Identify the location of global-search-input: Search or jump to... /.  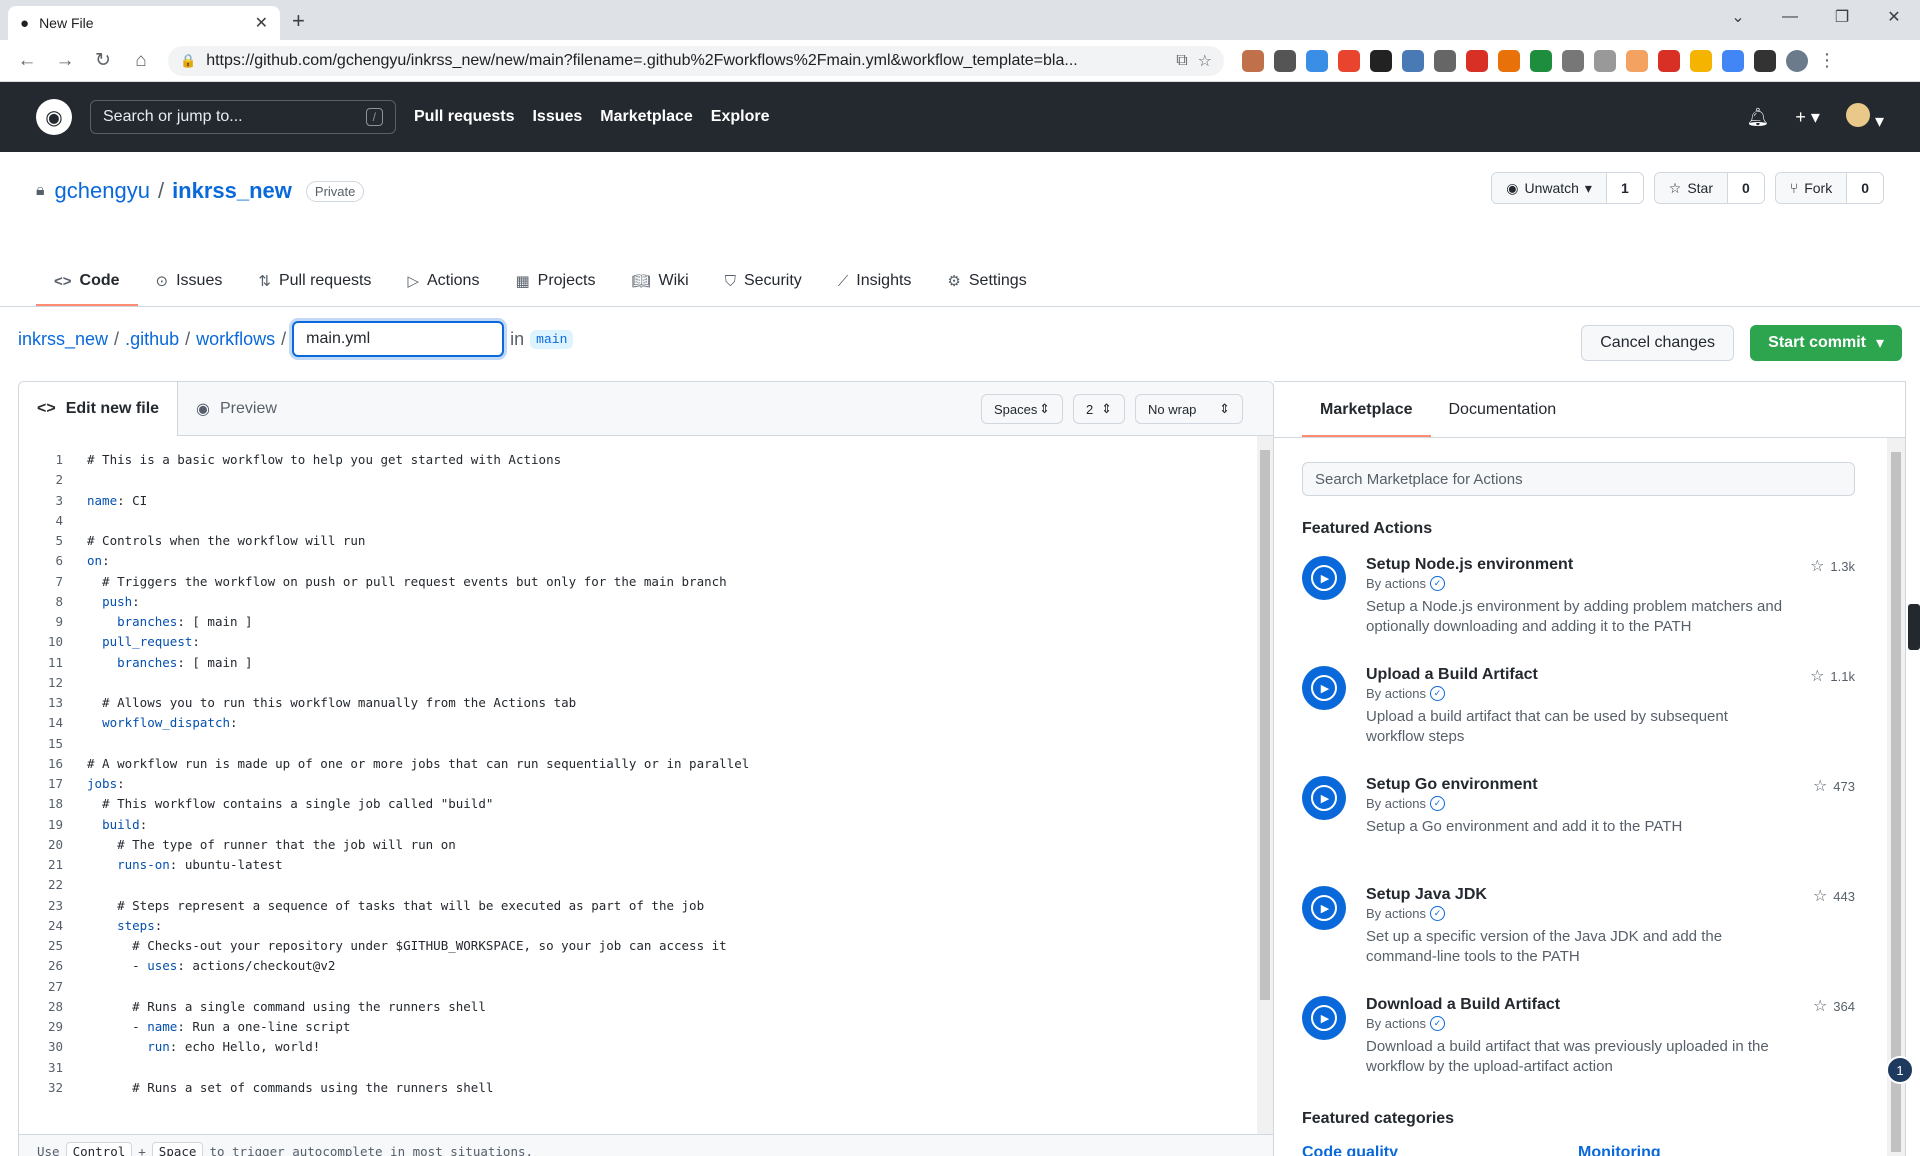
(243, 117).